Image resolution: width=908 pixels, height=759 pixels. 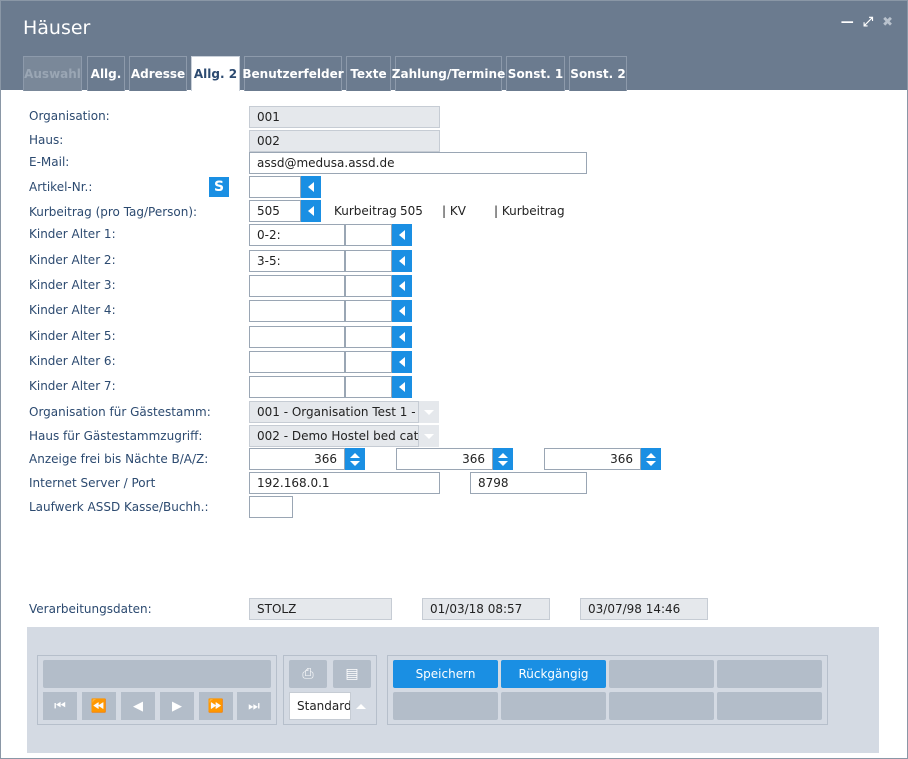 I want to click on kurbeitrag-info-kv: | KV, so click(x=454, y=211).